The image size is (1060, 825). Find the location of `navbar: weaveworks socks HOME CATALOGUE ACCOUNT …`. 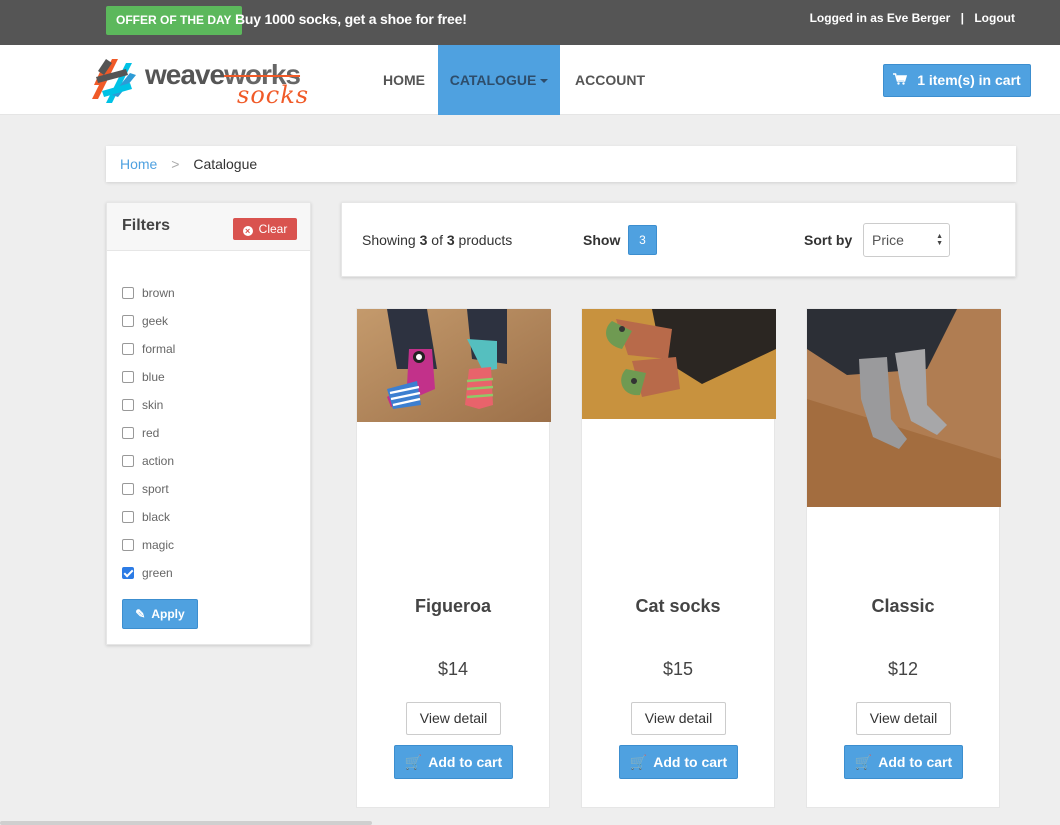

navbar: weaveworks socks HOME CATALOGUE ACCOUNT … is located at coordinates (530, 80).